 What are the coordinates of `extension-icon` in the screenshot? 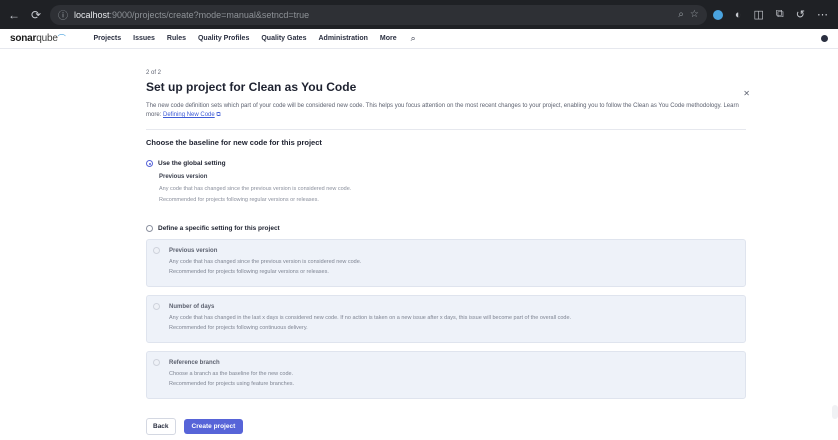 It's located at (717, 14).